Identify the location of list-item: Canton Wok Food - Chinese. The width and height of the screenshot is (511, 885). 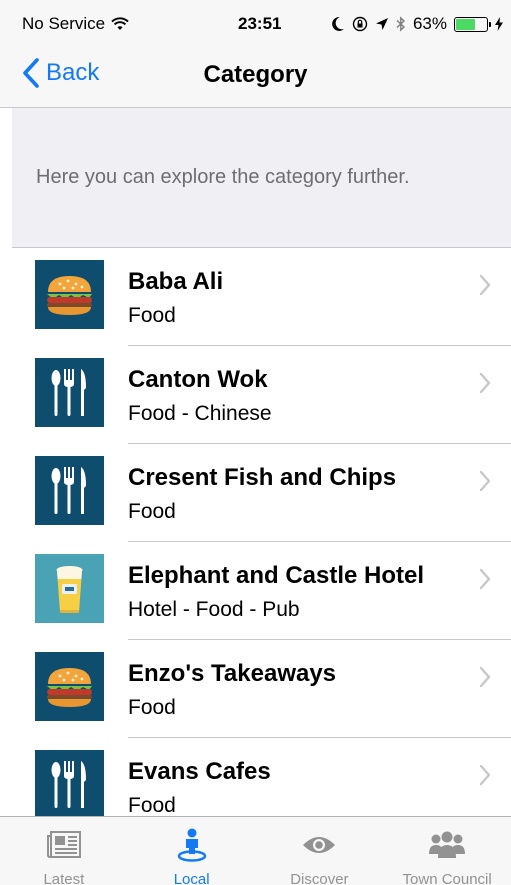
(261, 395).